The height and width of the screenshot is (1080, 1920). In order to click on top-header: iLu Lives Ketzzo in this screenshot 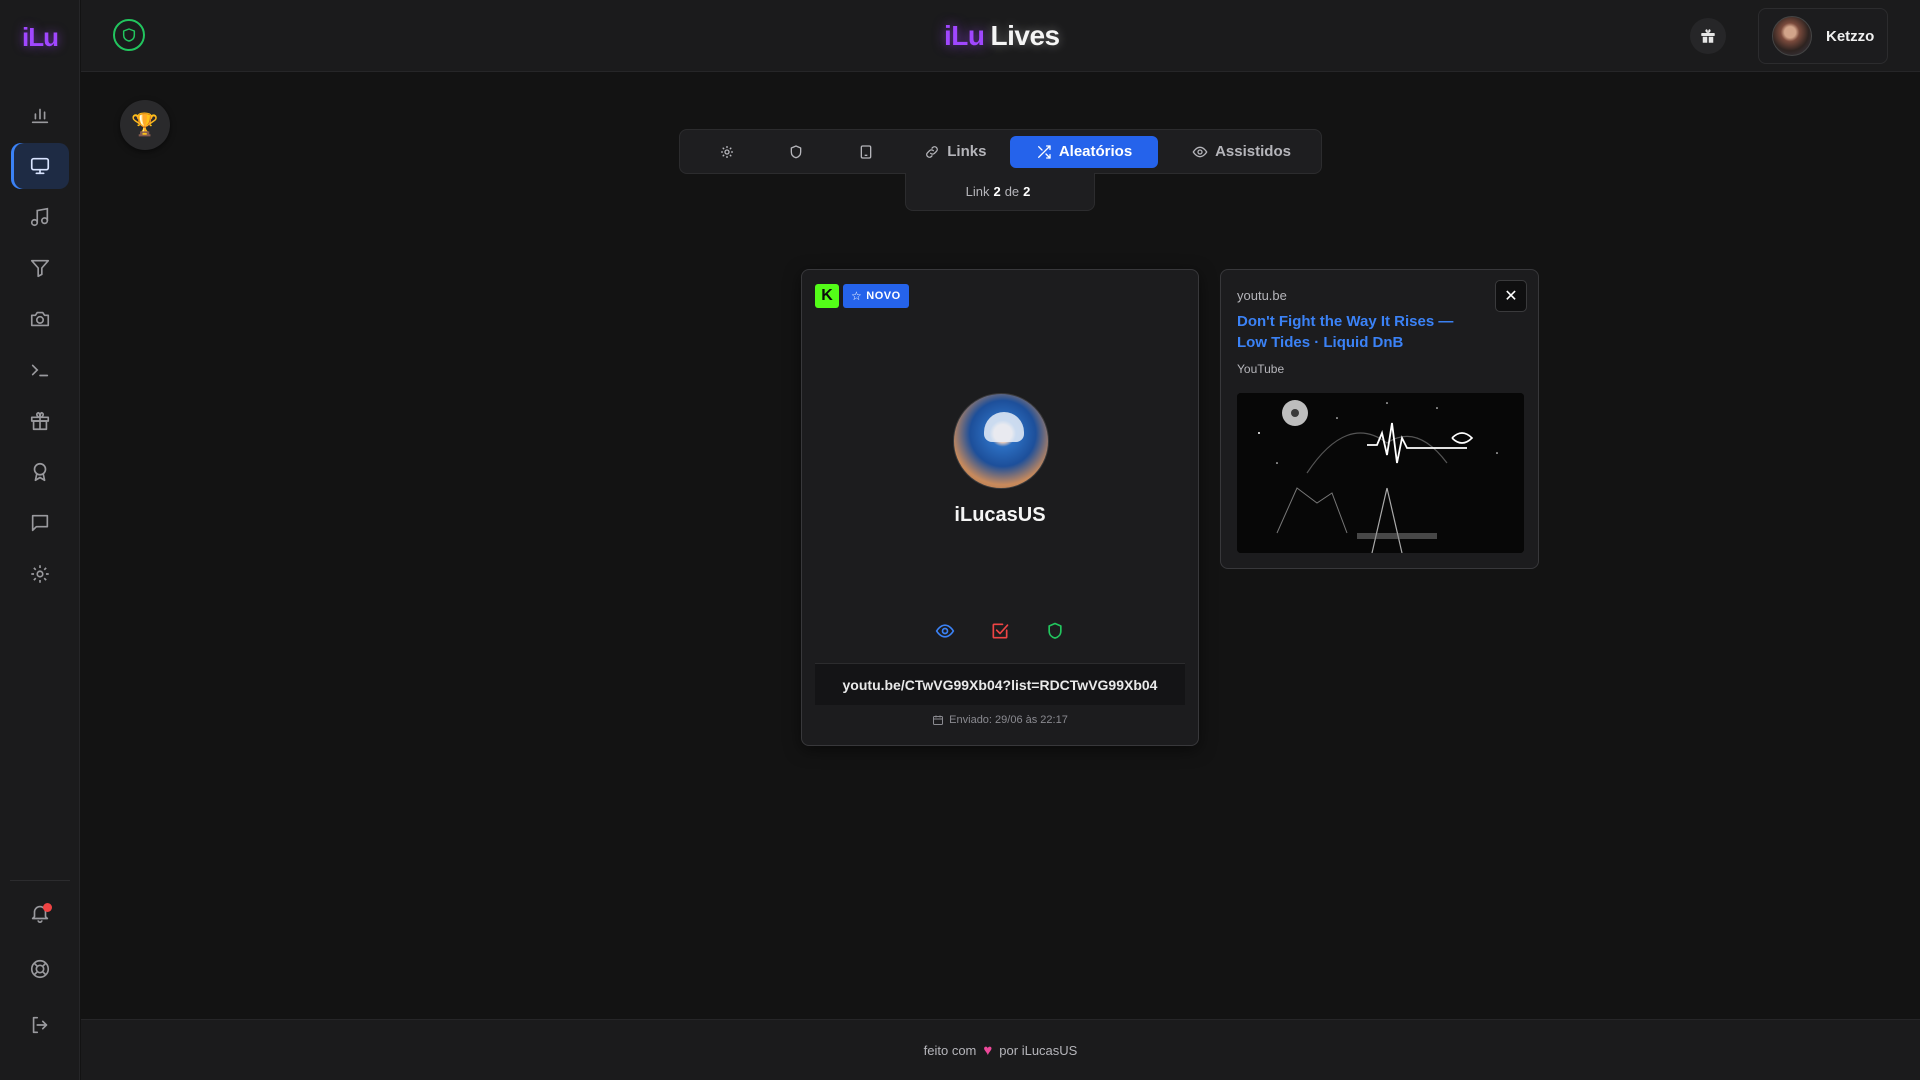, I will do `click(1000, 36)`.